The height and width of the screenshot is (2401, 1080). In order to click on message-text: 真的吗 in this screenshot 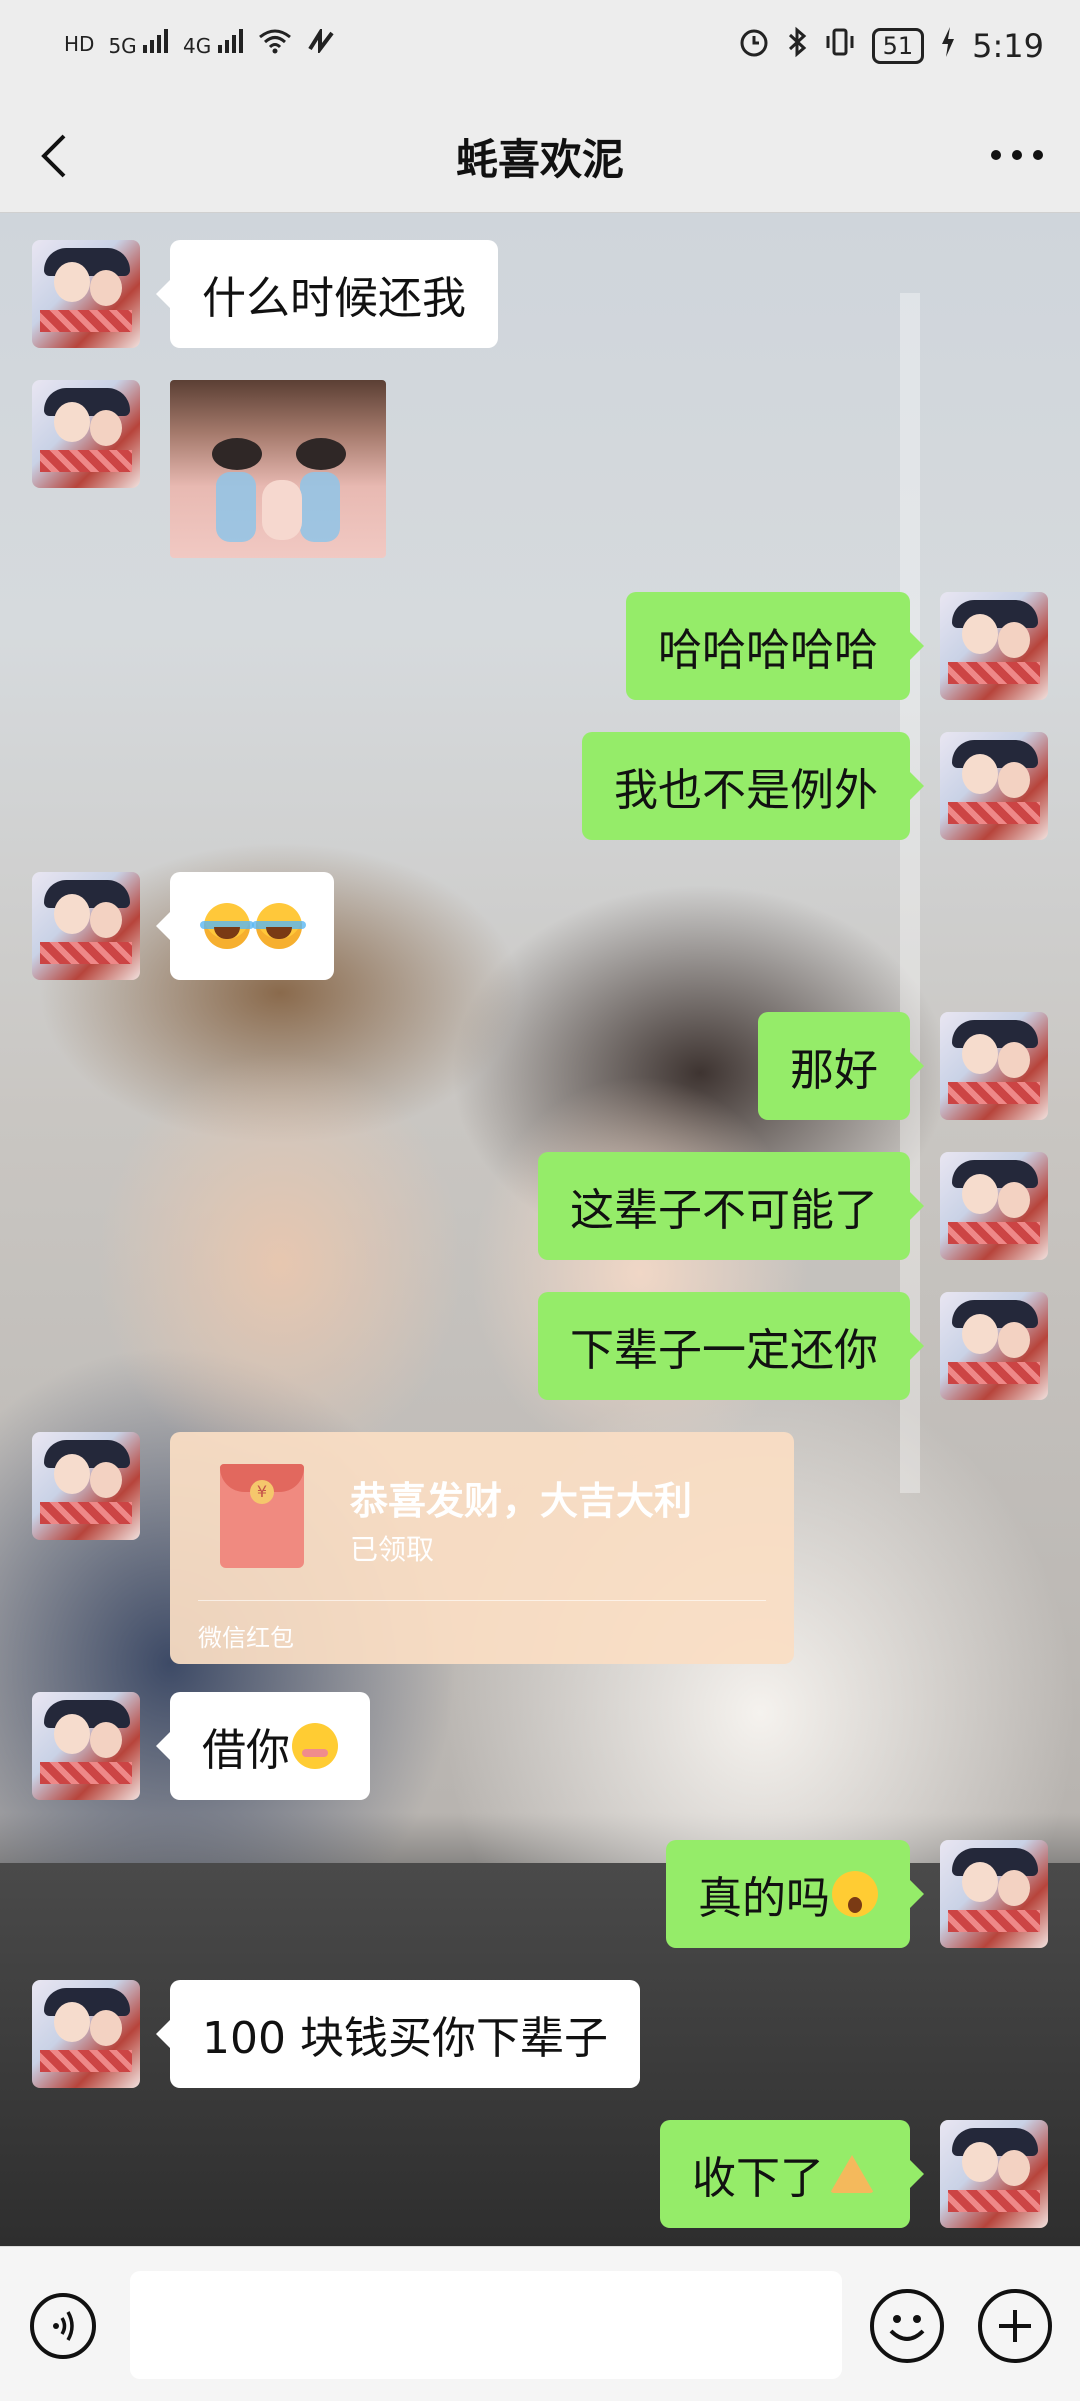, I will do `click(764, 1898)`.